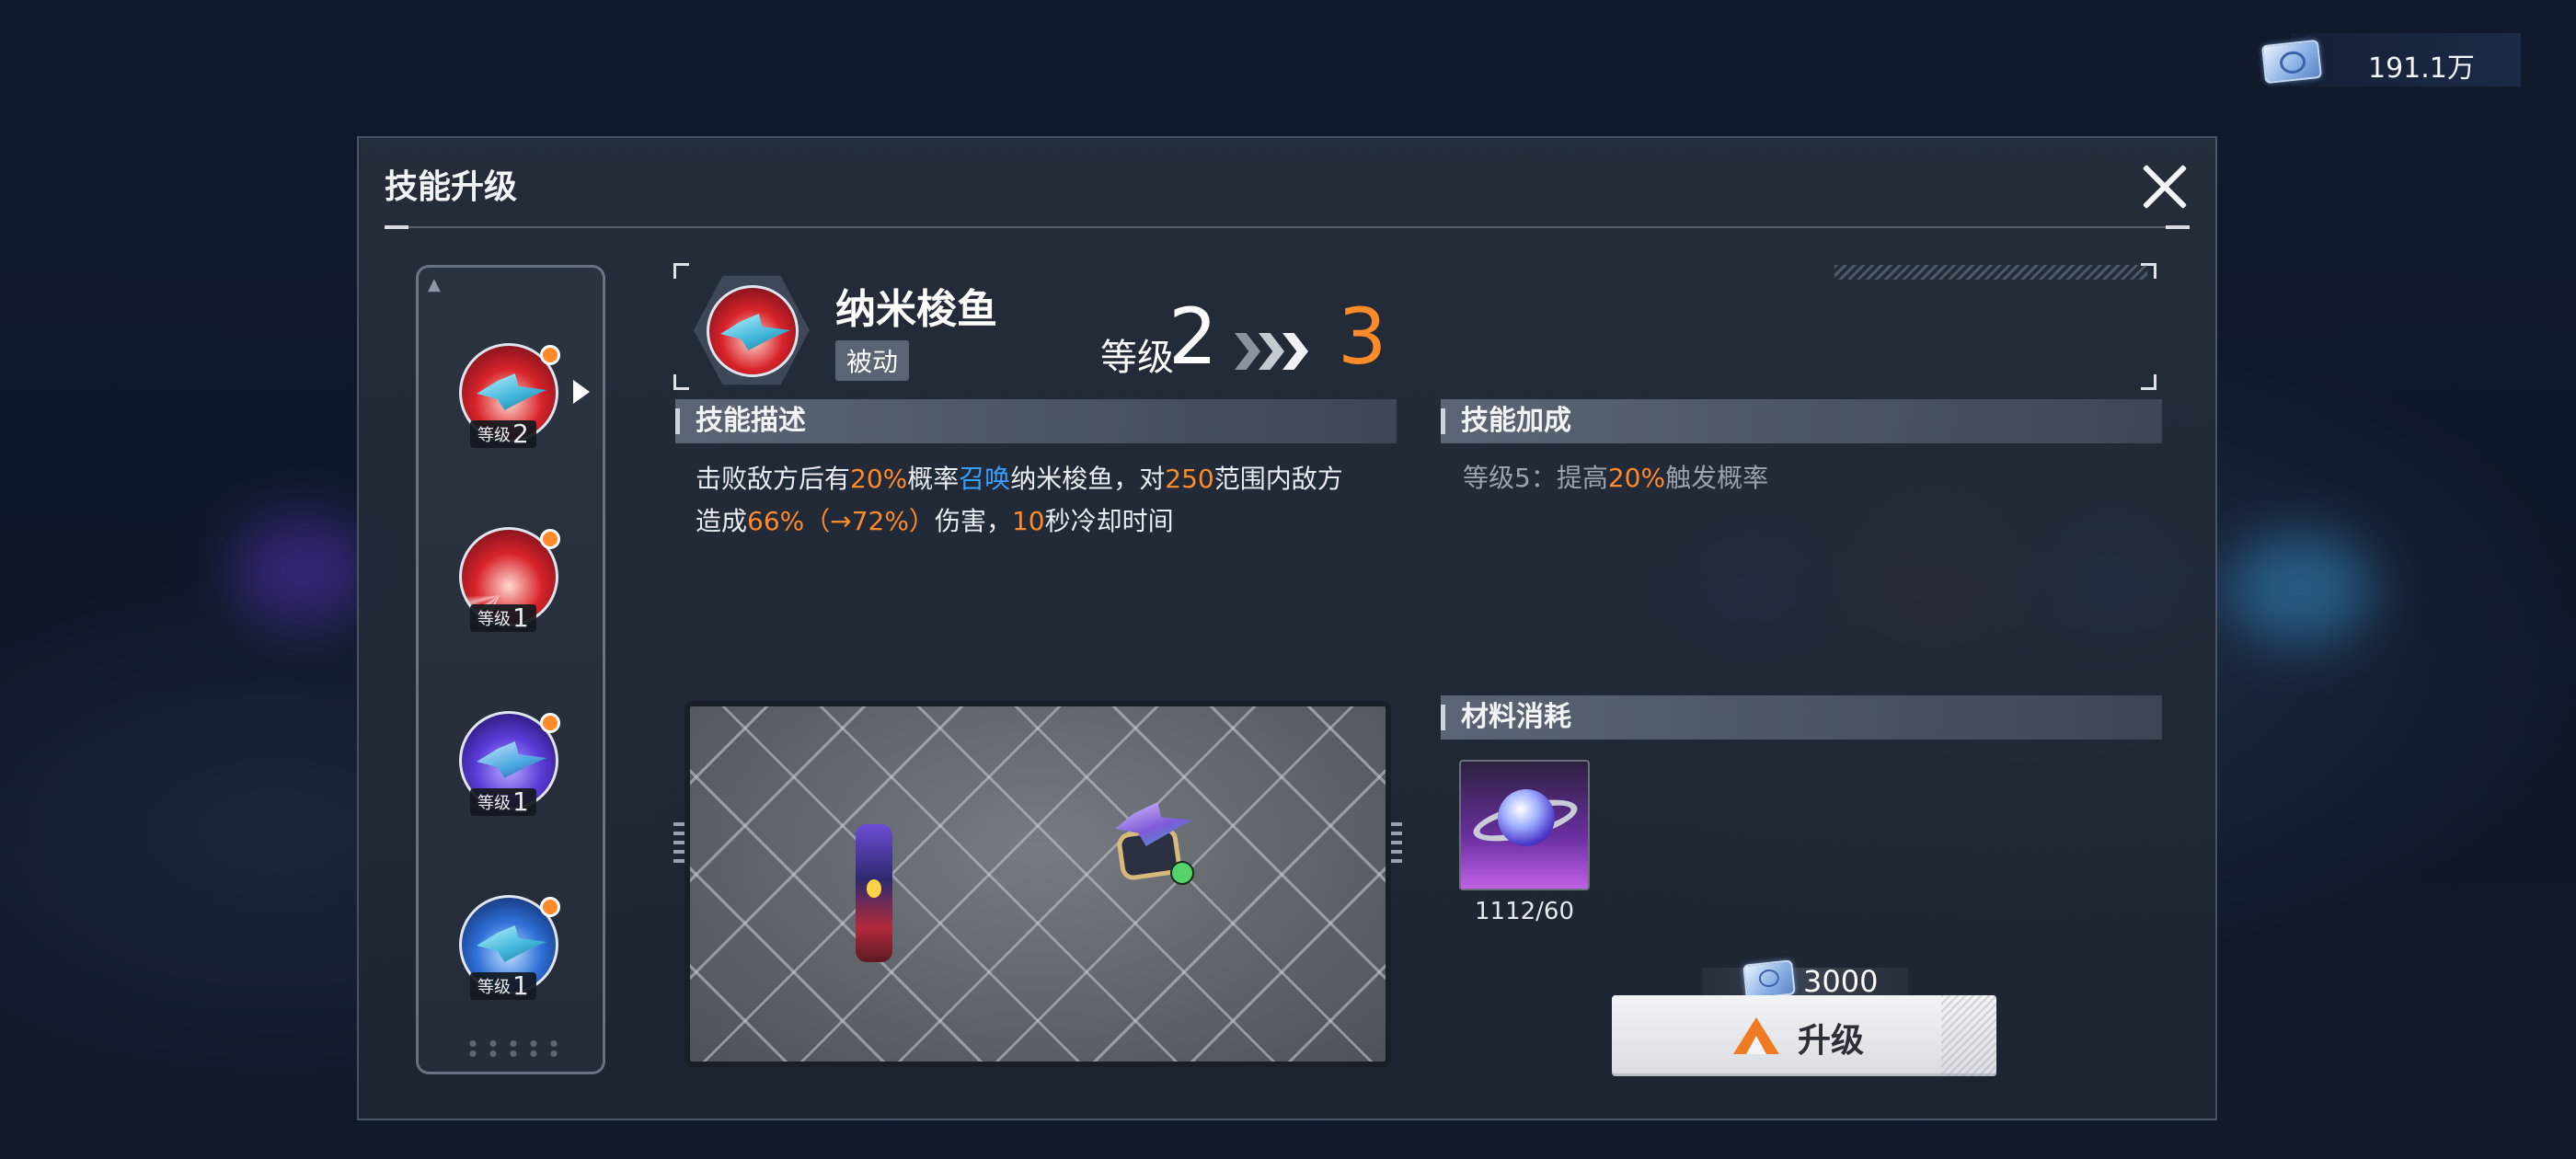 This screenshot has height=1159, width=2576. I want to click on skill-level-tag: 等级2, so click(503, 434).